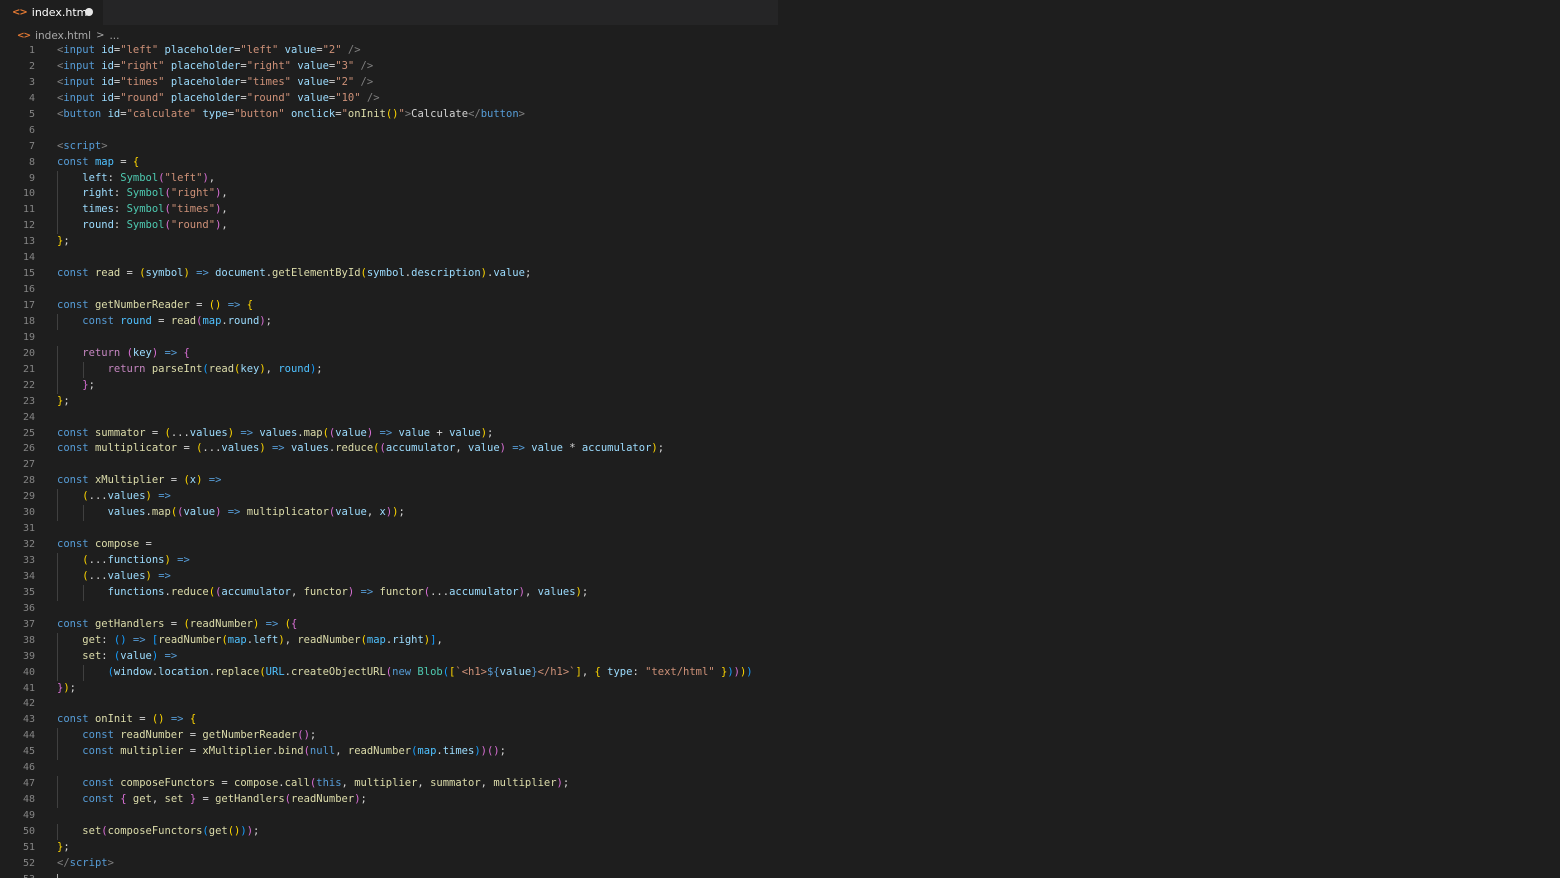 The image size is (1560, 878). I want to click on code-line: 53, so click(400, 875).